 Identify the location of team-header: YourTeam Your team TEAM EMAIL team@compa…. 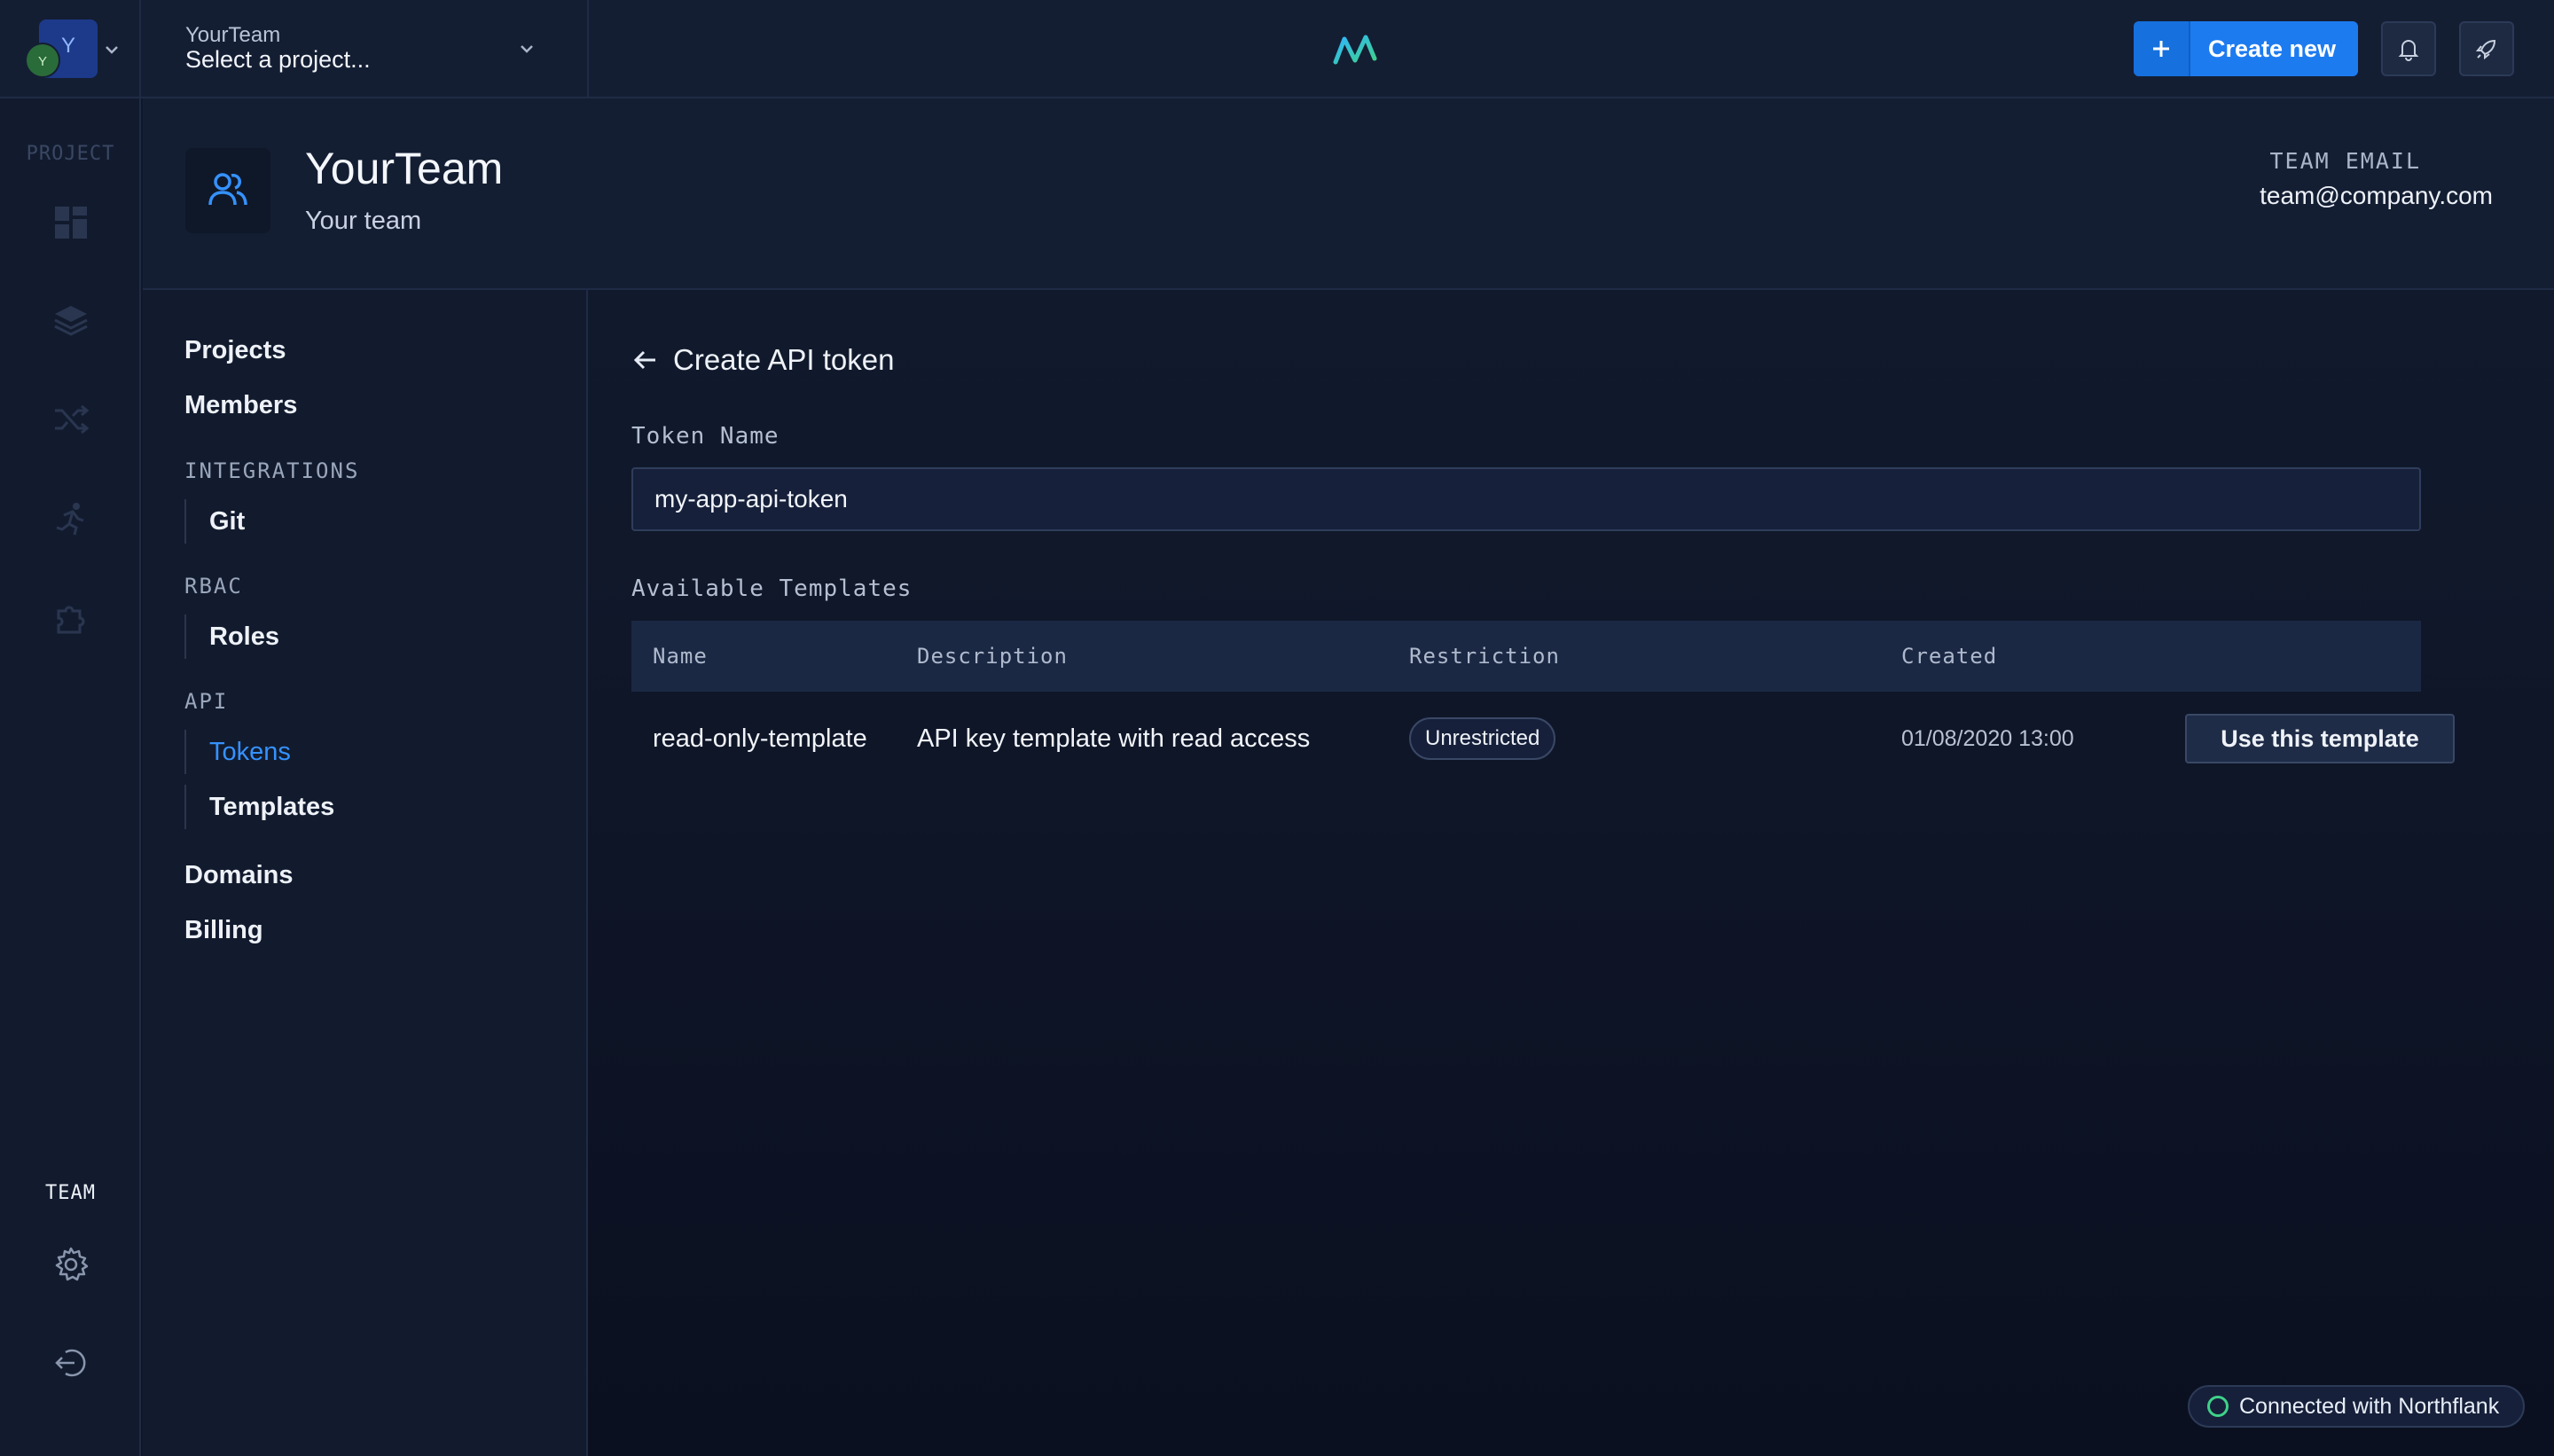
(1348, 194).